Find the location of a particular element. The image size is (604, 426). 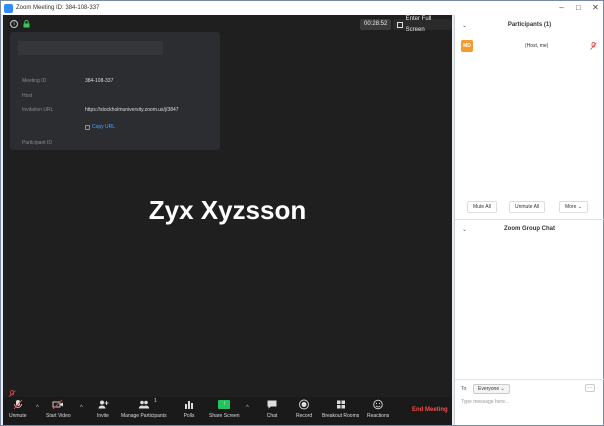

lock-icon is located at coordinates (26, 24).